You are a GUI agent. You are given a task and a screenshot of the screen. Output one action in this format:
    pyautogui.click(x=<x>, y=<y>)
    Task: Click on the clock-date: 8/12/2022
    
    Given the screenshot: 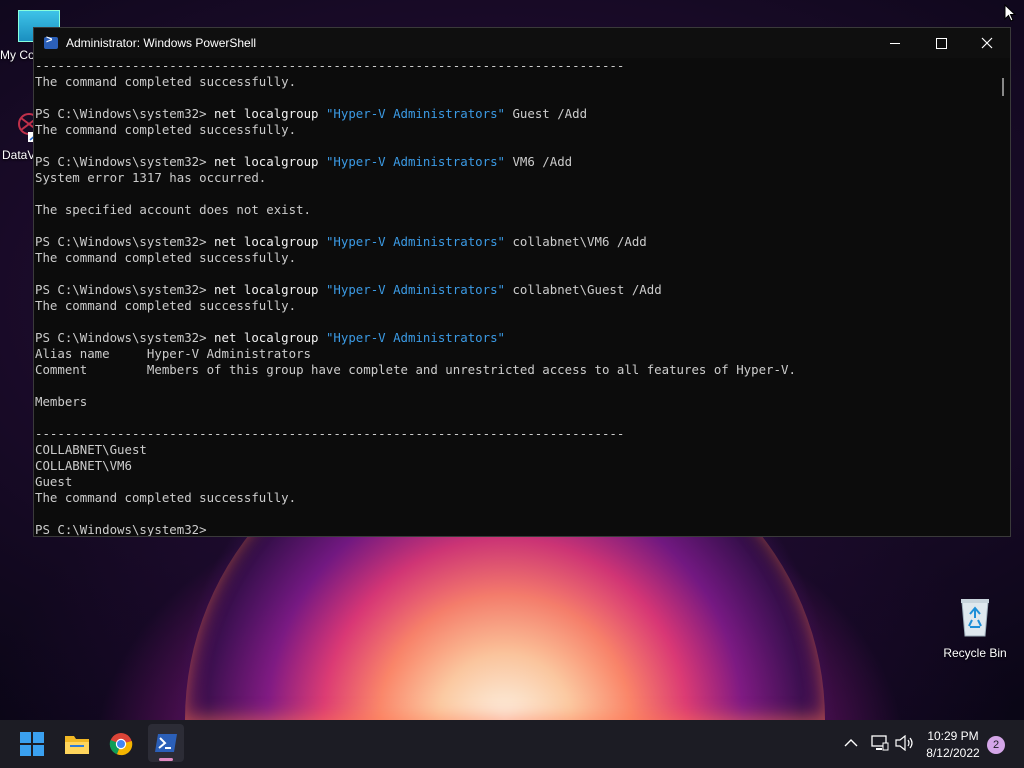 What is the action you would take?
    pyautogui.click(x=953, y=753)
    